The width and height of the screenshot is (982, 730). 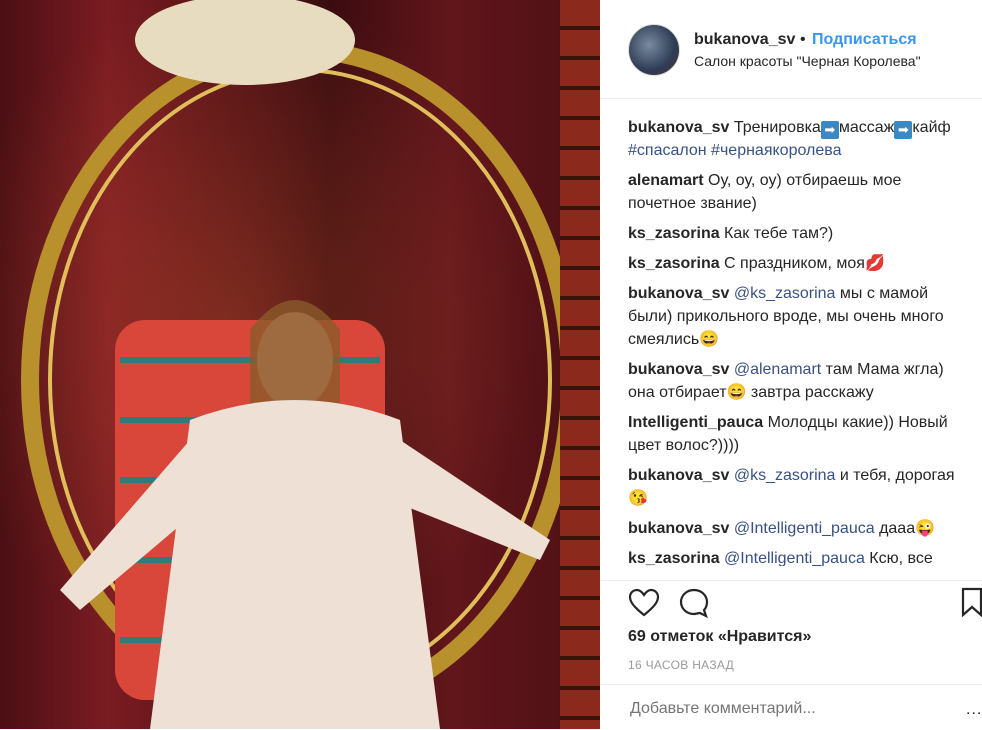 What do you see at coordinates (654, 50) in the screenshot?
I see `avatar` at bounding box center [654, 50].